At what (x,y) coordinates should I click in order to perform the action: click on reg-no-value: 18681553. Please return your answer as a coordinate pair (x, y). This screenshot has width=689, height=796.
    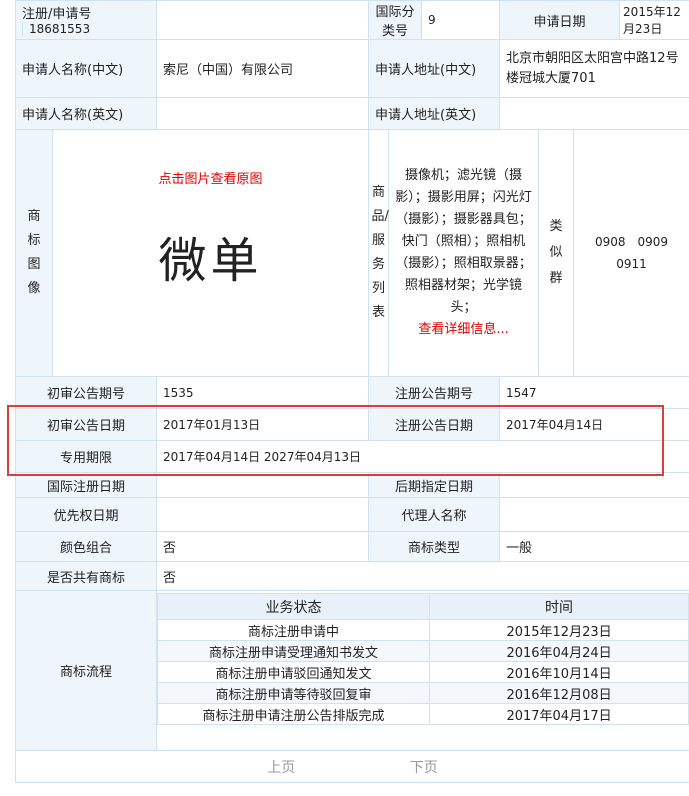
    Looking at the image, I should click on (56, 29).